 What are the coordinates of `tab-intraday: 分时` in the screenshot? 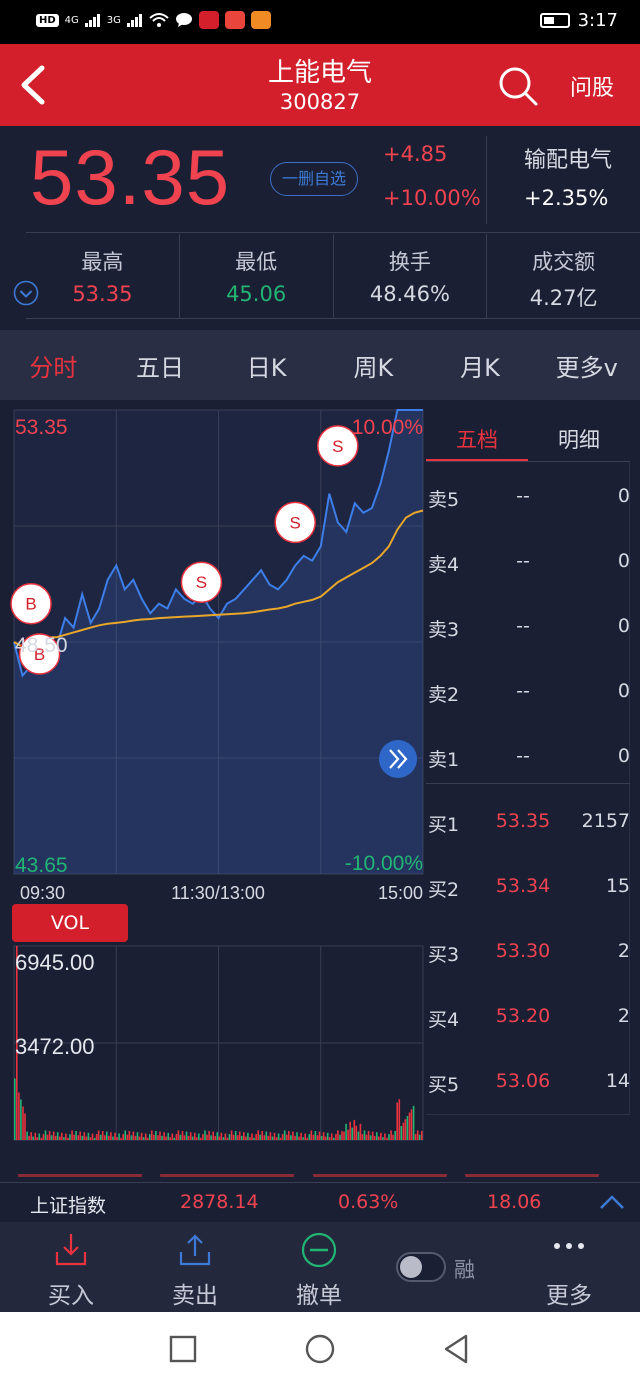 It's located at (53, 365).